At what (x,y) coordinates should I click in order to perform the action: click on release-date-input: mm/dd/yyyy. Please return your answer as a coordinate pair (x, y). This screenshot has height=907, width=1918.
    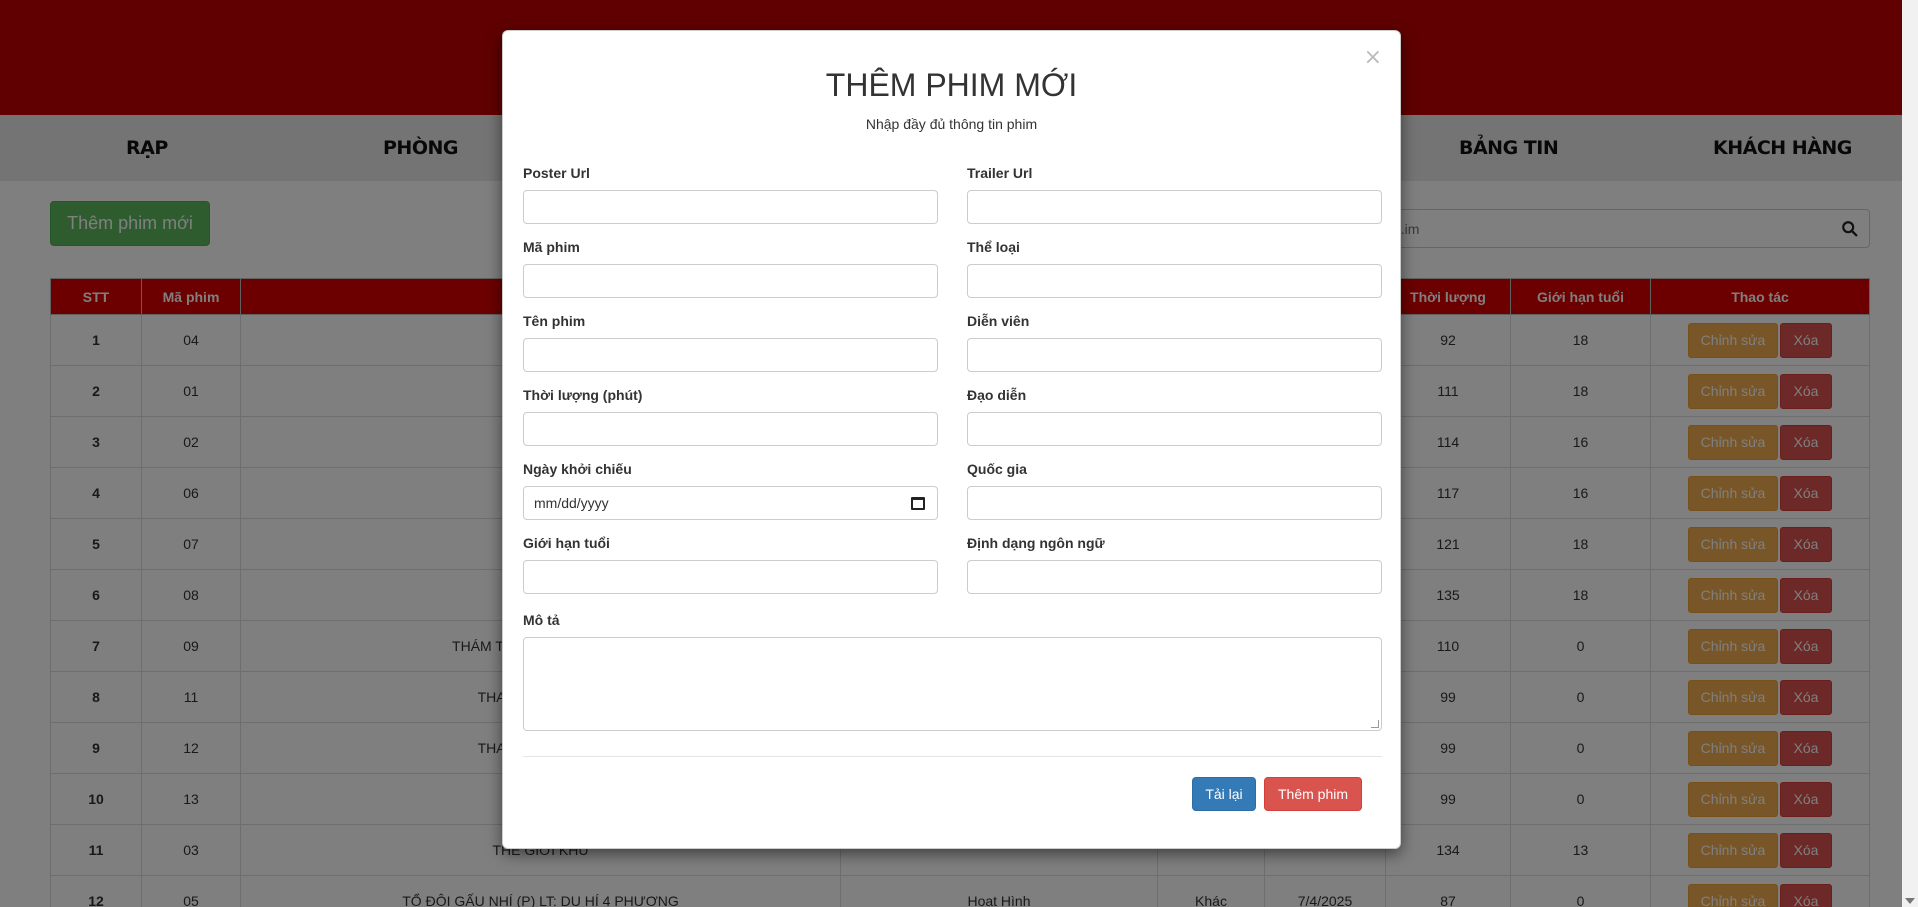
    Looking at the image, I should click on (730, 503).